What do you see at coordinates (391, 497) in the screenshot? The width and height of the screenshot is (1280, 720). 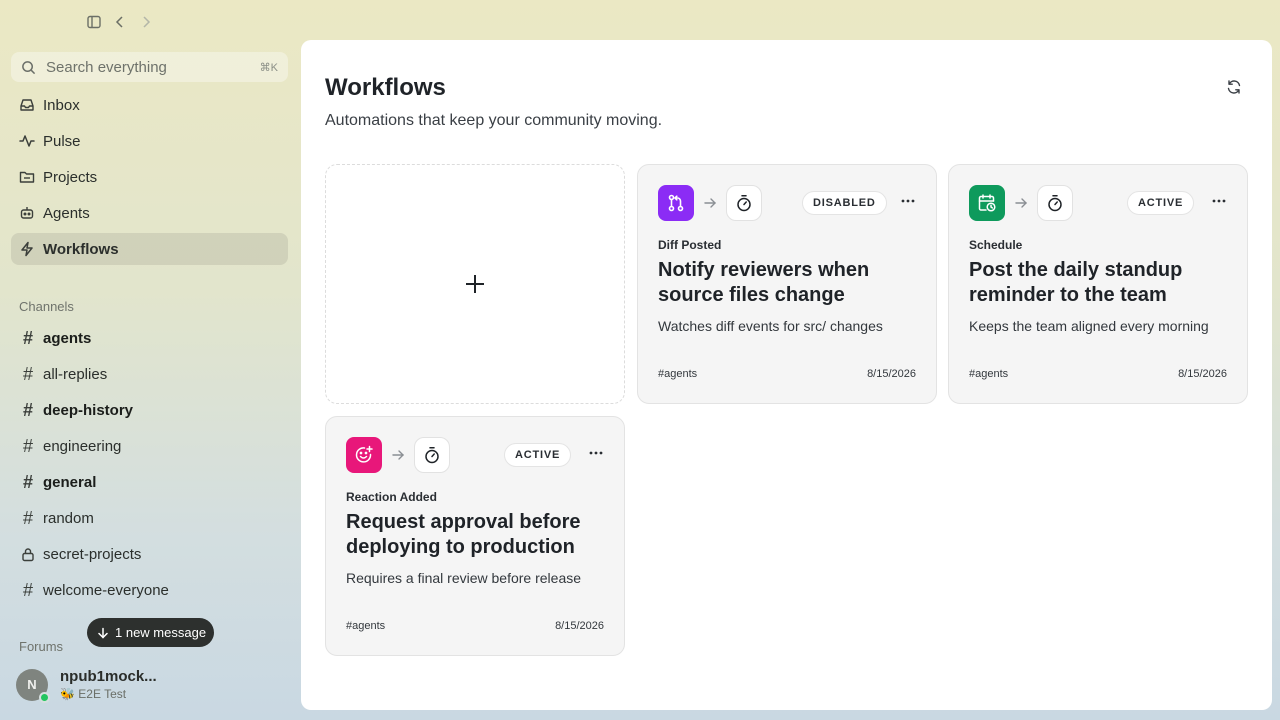 I see `trigger-label: Reaction Added` at bounding box center [391, 497].